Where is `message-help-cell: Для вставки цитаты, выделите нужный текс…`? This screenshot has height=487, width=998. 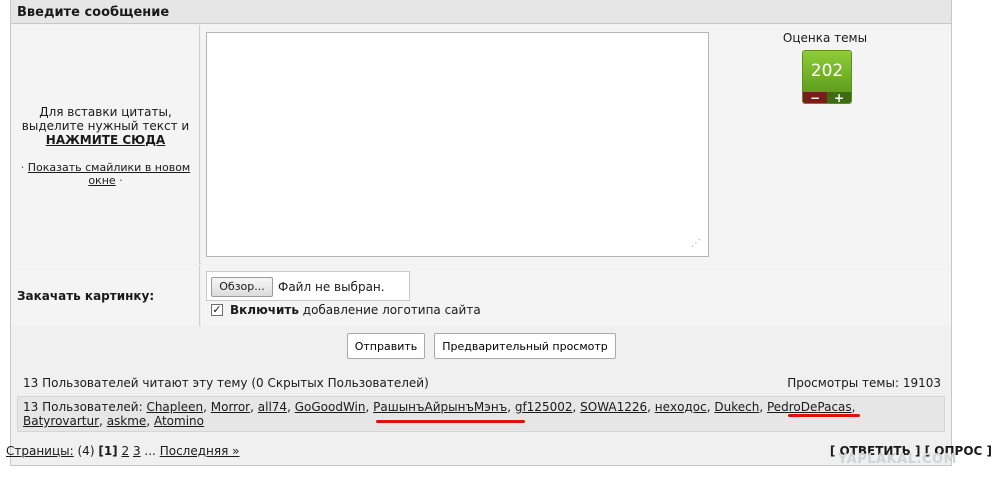 message-help-cell: Для вставки цитаты, выделите нужный текс… is located at coordinates (105, 144).